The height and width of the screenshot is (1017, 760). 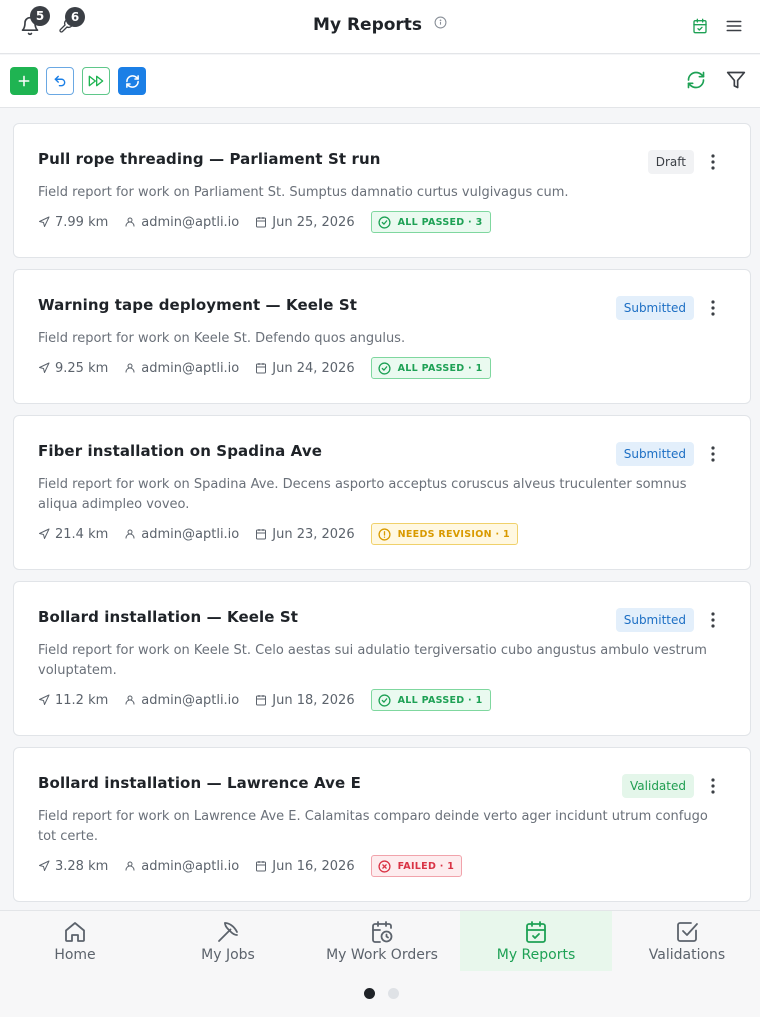 What do you see at coordinates (75, 932) in the screenshot?
I see `home-icon` at bounding box center [75, 932].